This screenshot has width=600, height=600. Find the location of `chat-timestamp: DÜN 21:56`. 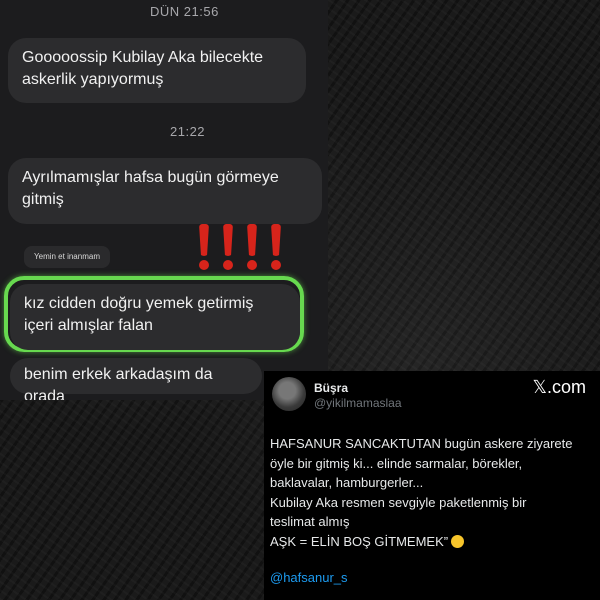

chat-timestamp: DÜN 21:56 is located at coordinates (184, 11).